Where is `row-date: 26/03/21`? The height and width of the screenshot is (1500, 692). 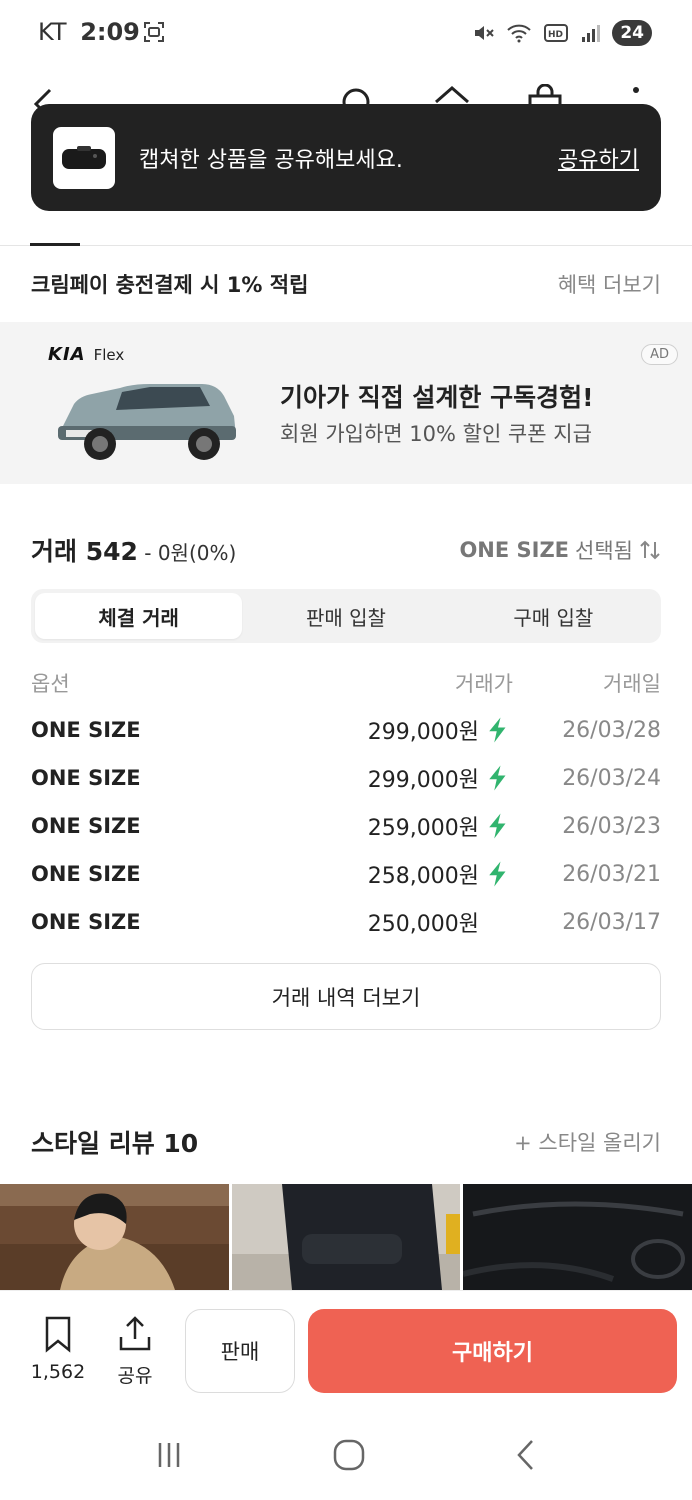 row-date: 26/03/21 is located at coordinates (611, 874).